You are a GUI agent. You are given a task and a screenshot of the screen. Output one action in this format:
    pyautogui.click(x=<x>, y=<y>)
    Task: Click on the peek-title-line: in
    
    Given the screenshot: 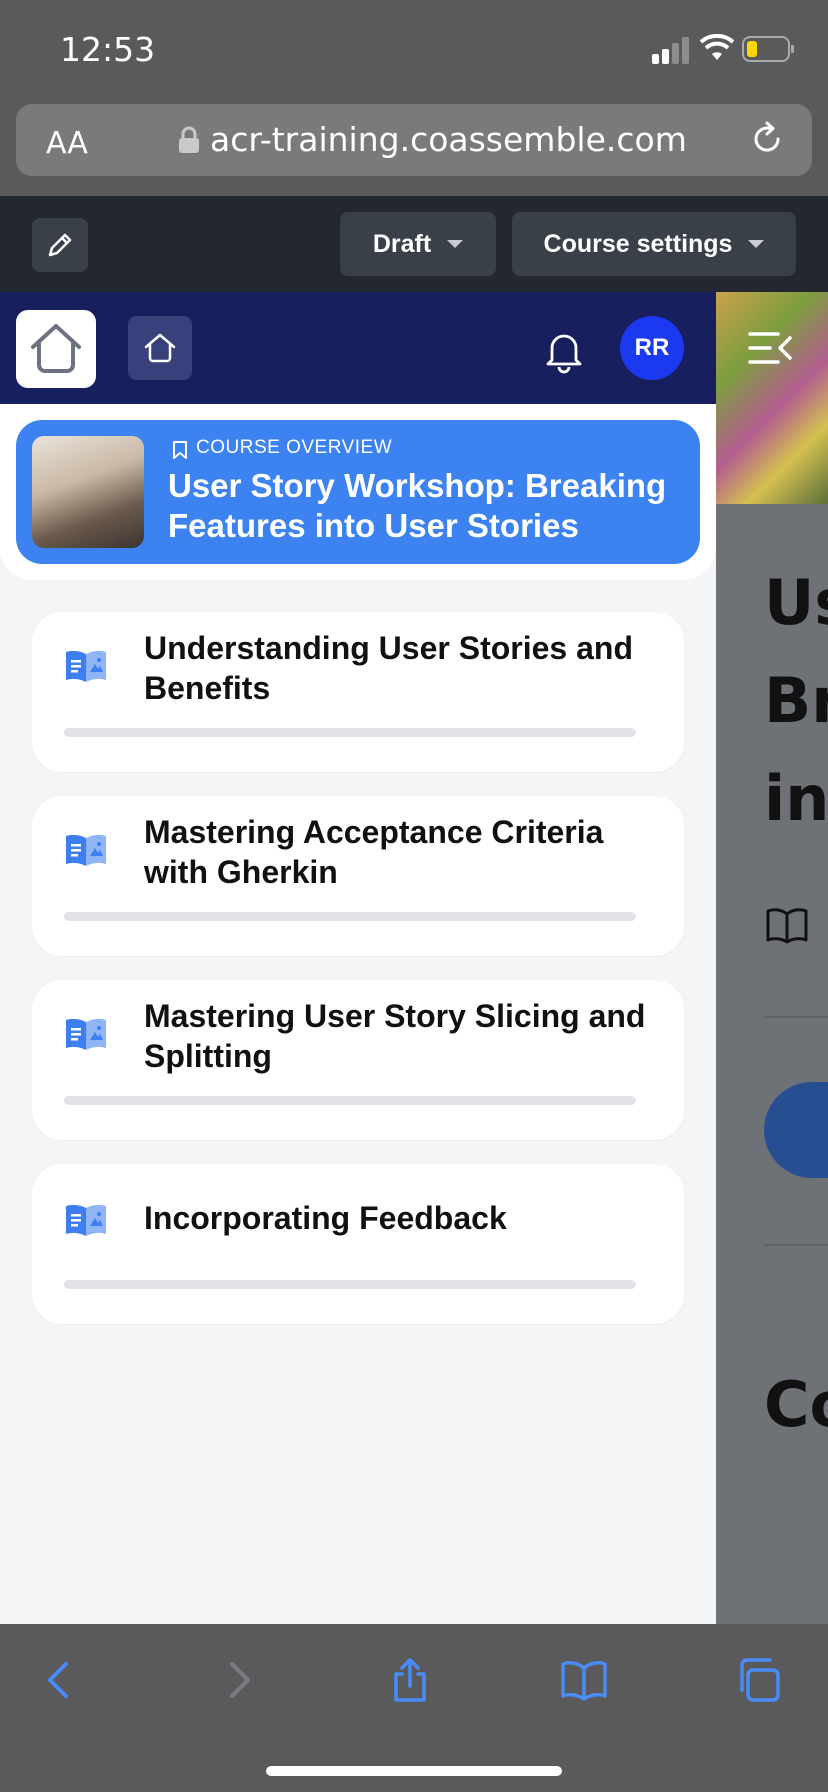 What is the action you would take?
    pyautogui.click(x=796, y=798)
    